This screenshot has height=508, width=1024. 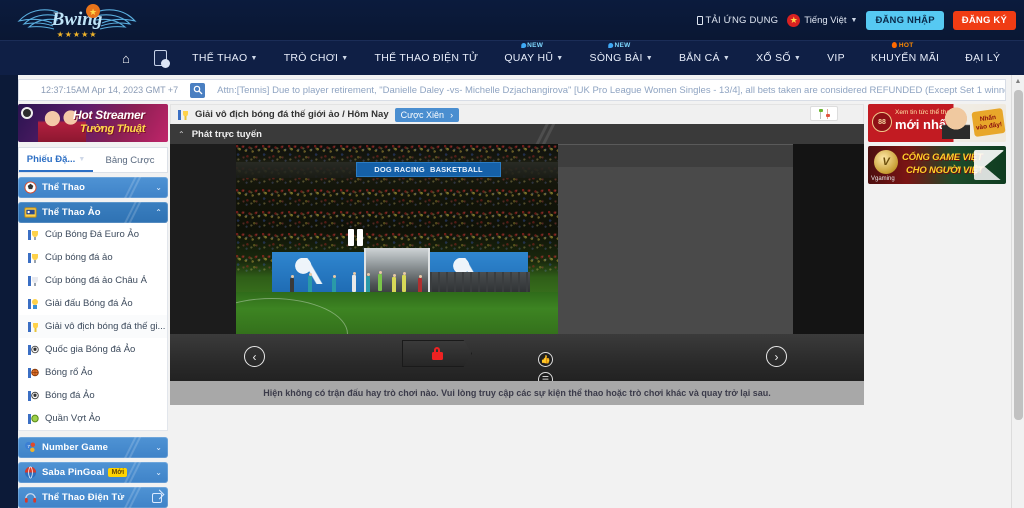 What do you see at coordinates (220, 58) in the screenshot?
I see `nav-label: THỂ THAO` at bounding box center [220, 58].